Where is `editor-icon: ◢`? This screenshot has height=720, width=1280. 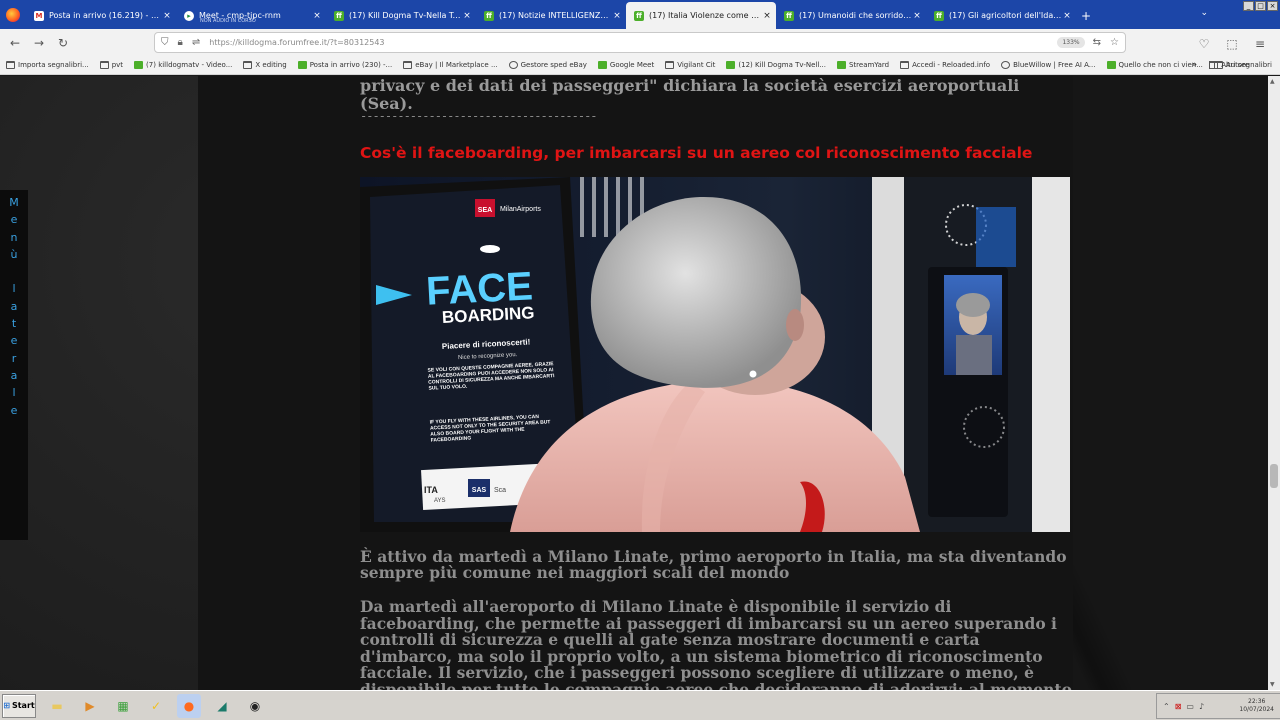 editor-icon: ◢ is located at coordinates (222, 706).